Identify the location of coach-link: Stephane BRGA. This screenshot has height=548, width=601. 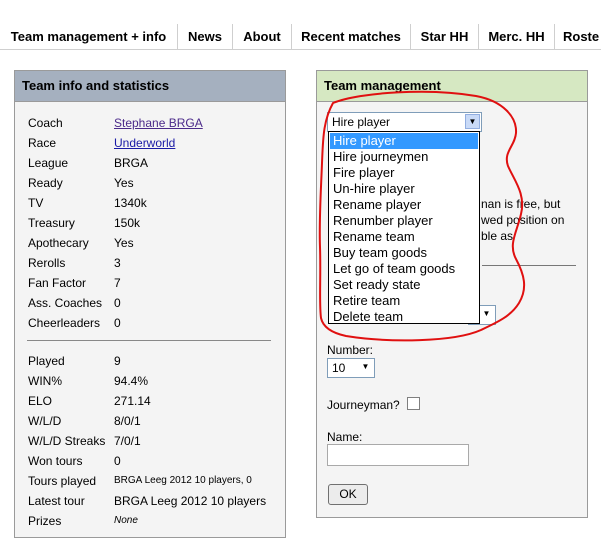
(158, 123).